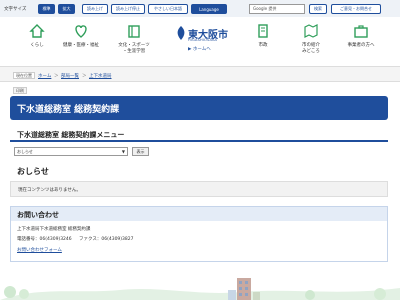  I want to click on current-location-label: 現在位置, so click(24, 75).